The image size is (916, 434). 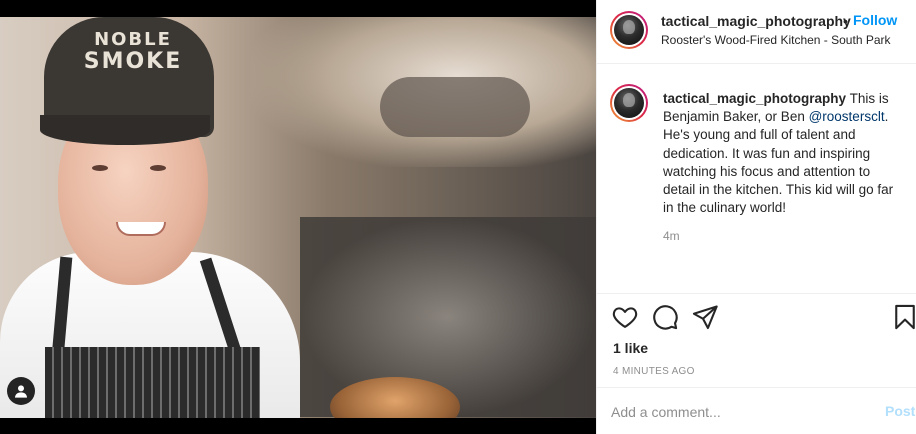 I want to click on save-button, so click(x=903, y=317).